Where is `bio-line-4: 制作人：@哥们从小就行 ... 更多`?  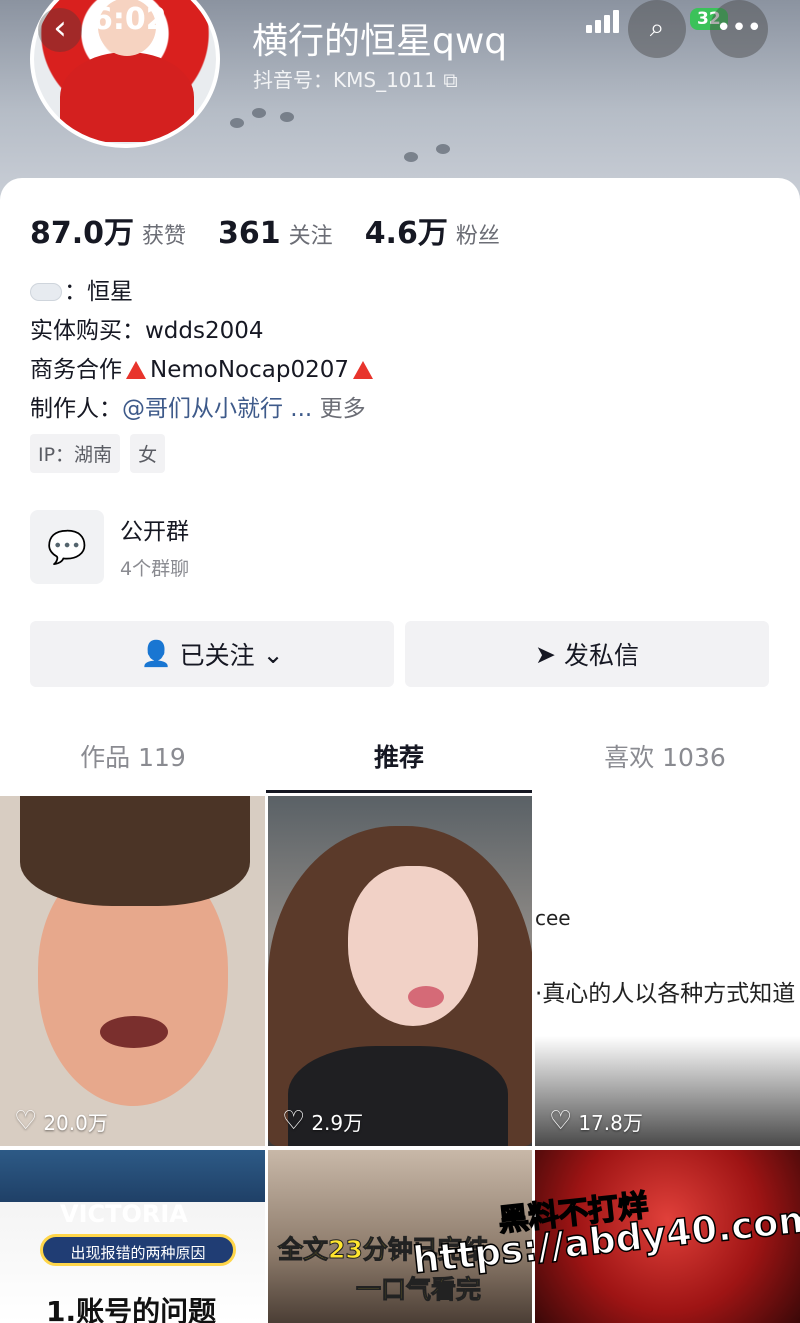 bio-line-4: 制作人：@哥们从小就行 ... 更多 is located at coordinates (198, 409).